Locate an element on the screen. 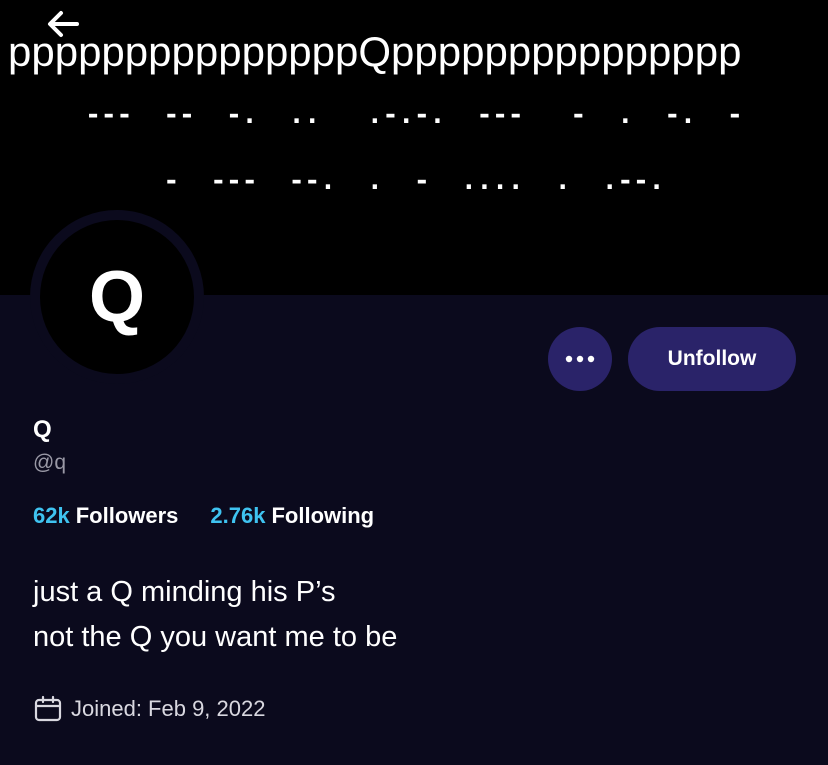 Image resolution: width=828 pixels, height=765 pixels. followers-label: Followers is located at coordinates (127, 515).